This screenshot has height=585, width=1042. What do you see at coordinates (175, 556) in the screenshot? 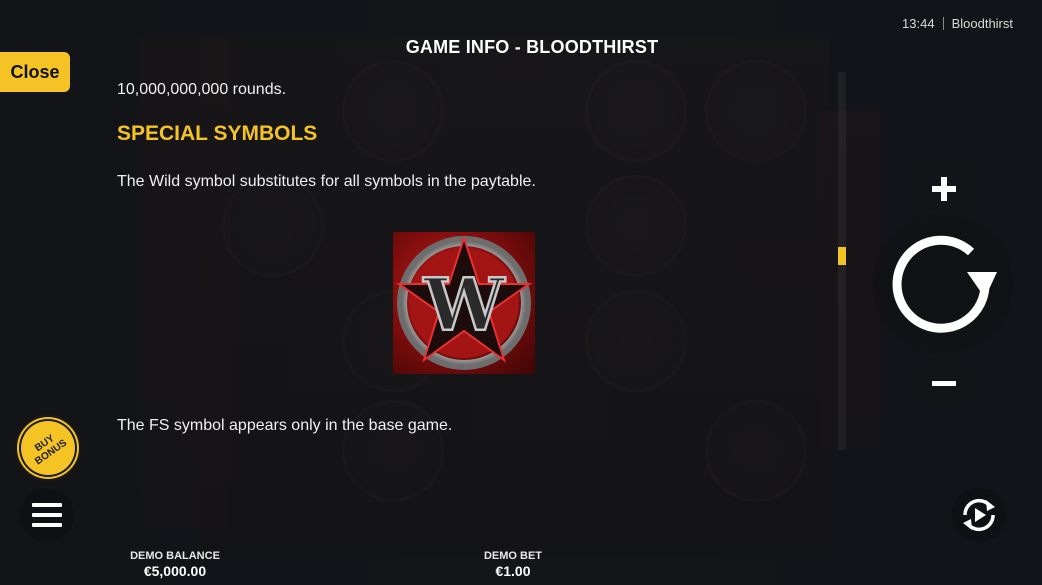
I see `demo-balance-label: DEMO BALANCE` at bounding box center [175, 556].